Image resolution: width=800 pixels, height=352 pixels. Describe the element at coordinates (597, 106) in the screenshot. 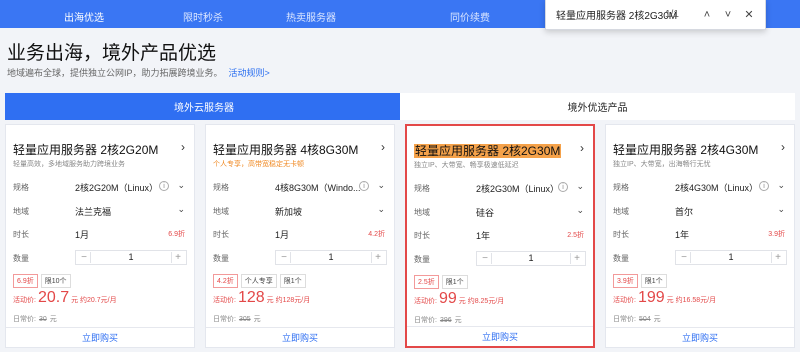

I see `tab-overseas-products: 境外优选产品` at that location.